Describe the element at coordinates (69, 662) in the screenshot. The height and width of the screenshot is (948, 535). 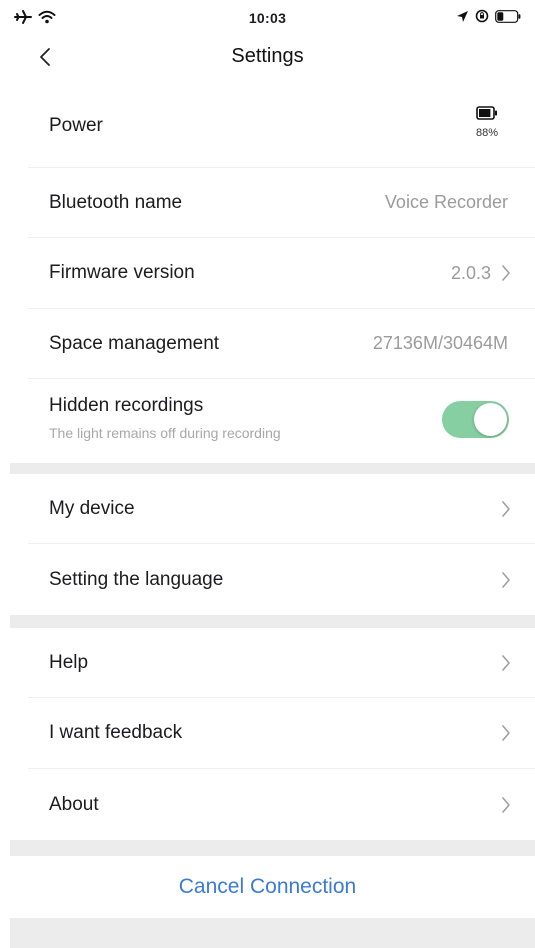
I see `help-label: Help` at that location.